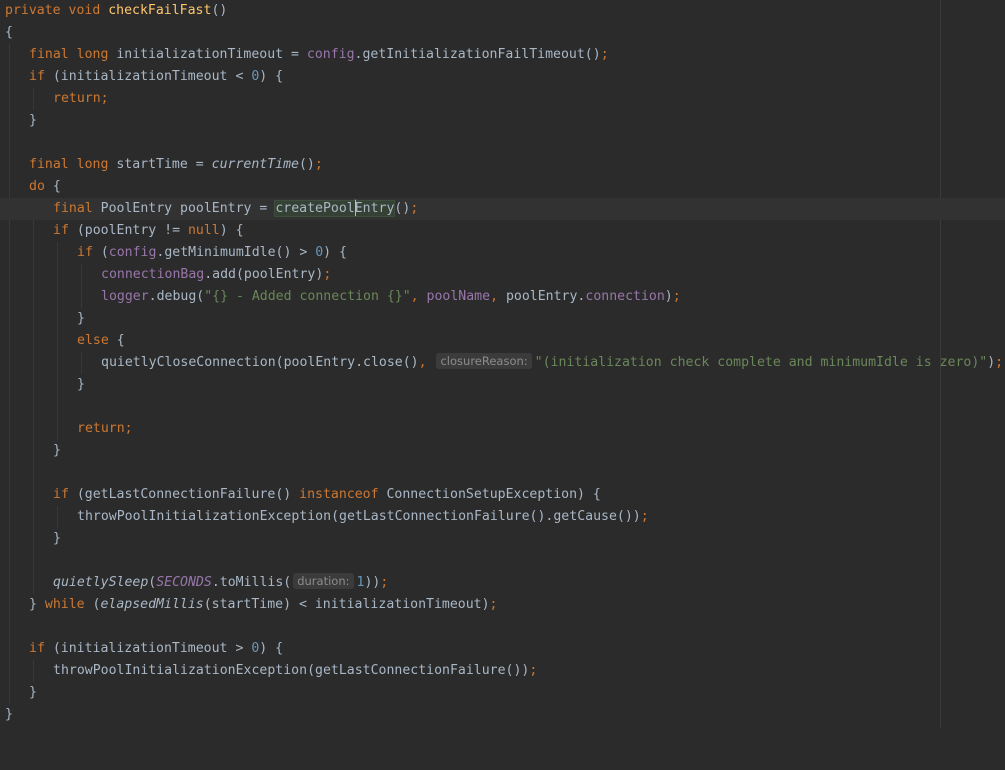 The height and width of the screenshot is (770, 1005). What do you see at coordinates (152, 604) in the screenshot?
I see `code-token: elapsedMillis` at bounding box center [152, 604].